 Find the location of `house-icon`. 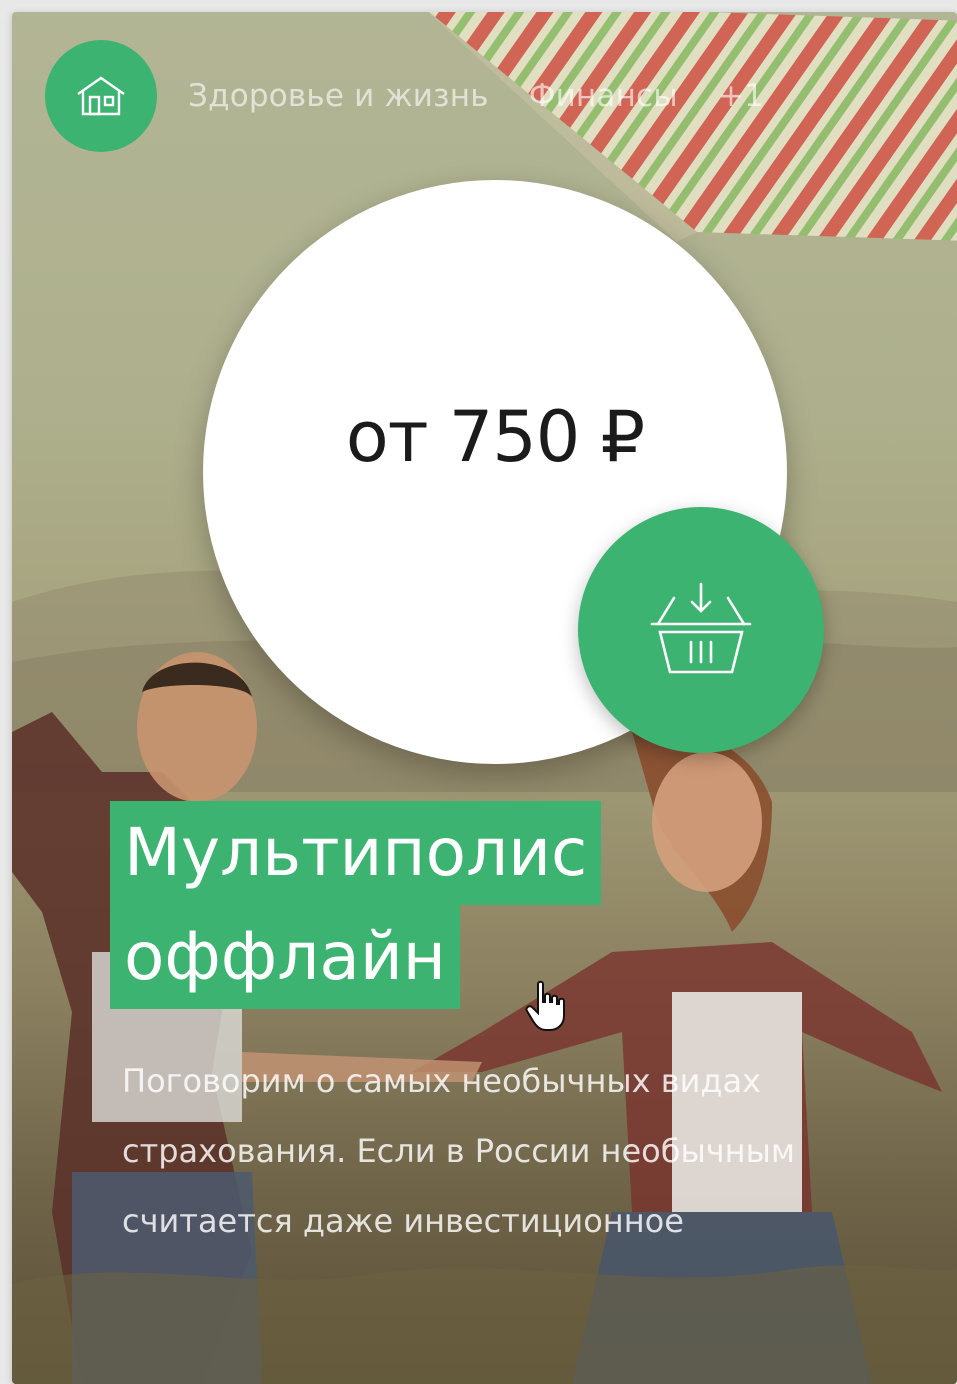

house-icon is located at coordinates (101, 96).